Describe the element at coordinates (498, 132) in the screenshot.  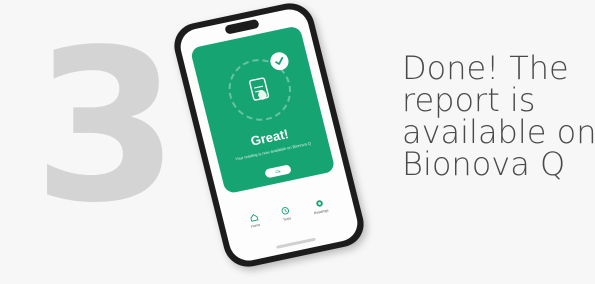
I see `message-line: available on` at that location.